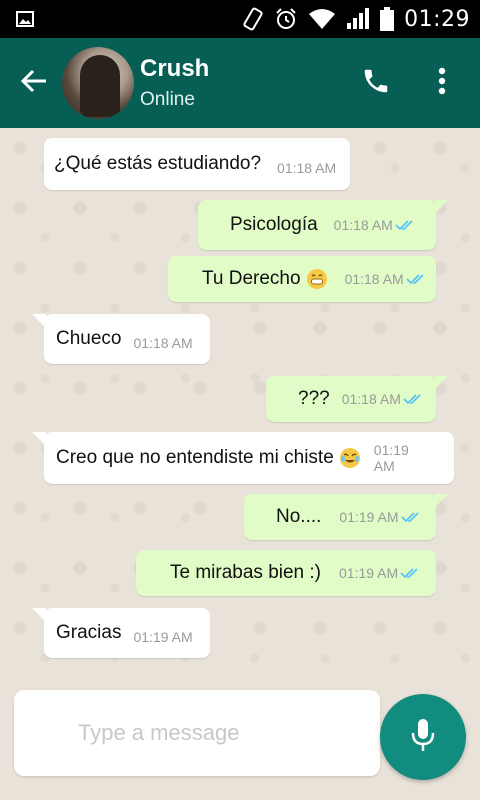 The width and height of the screenshot is (480, 800). I want to click on tears-of-joy-emoji, so click(349, 458).